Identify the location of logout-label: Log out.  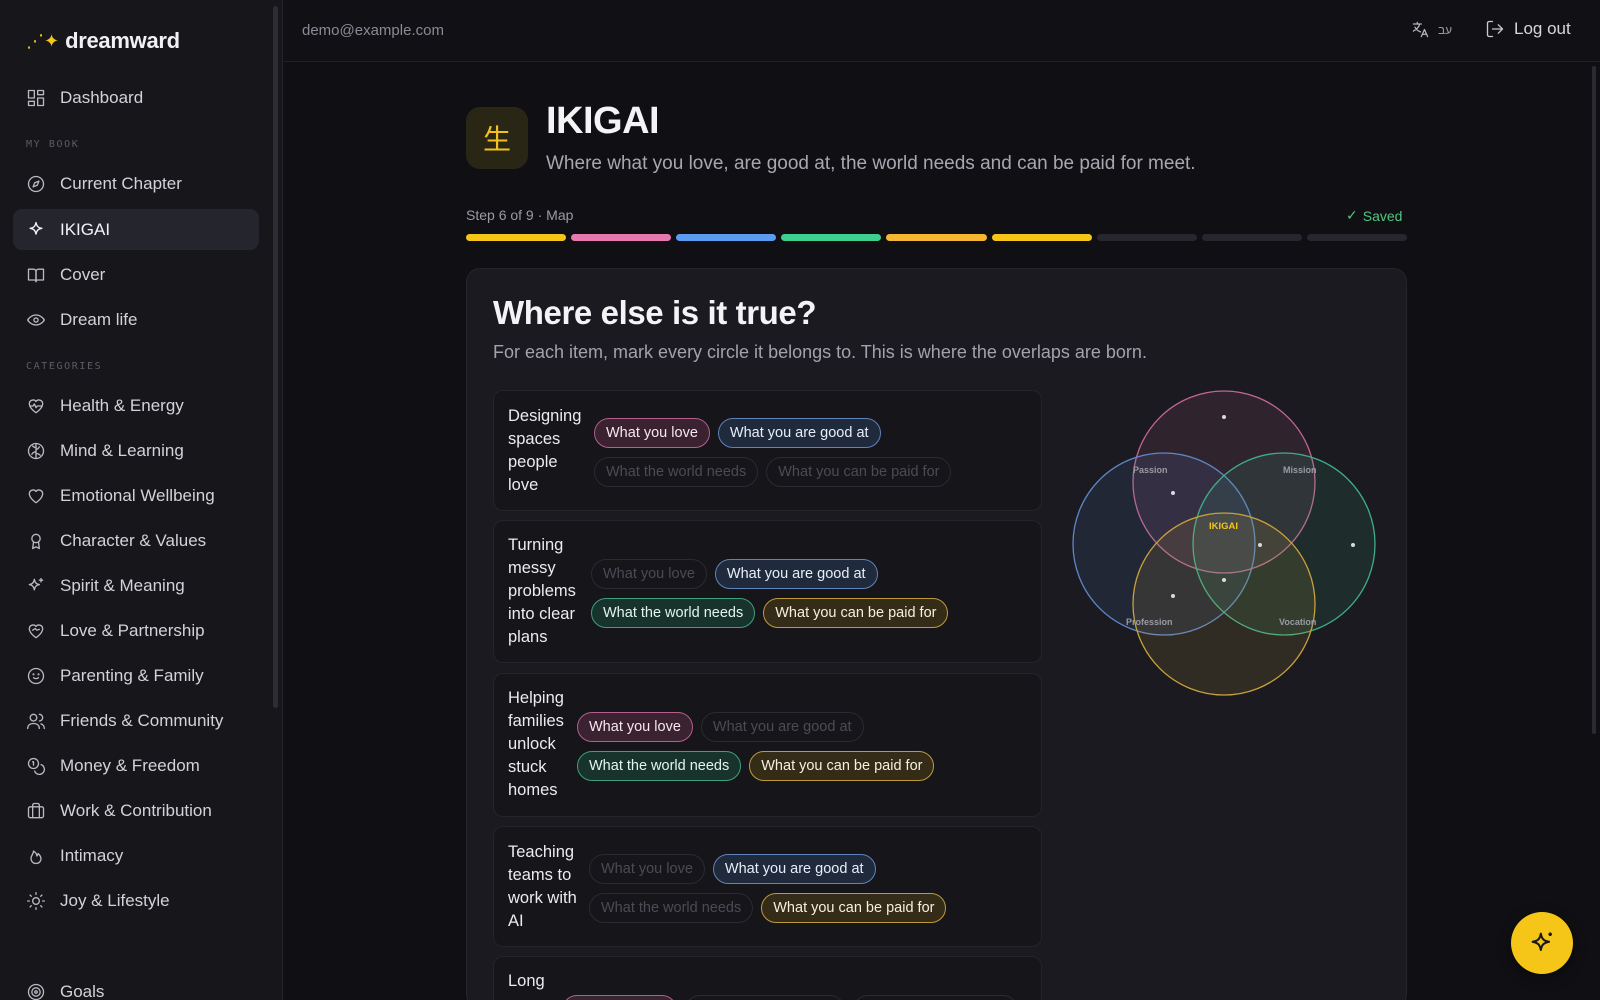
(1542, 28).